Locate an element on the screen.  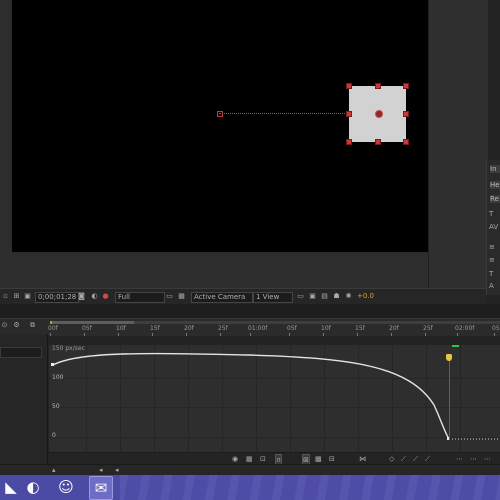
start-icon: ◣ is located at coordinates (11, 487).